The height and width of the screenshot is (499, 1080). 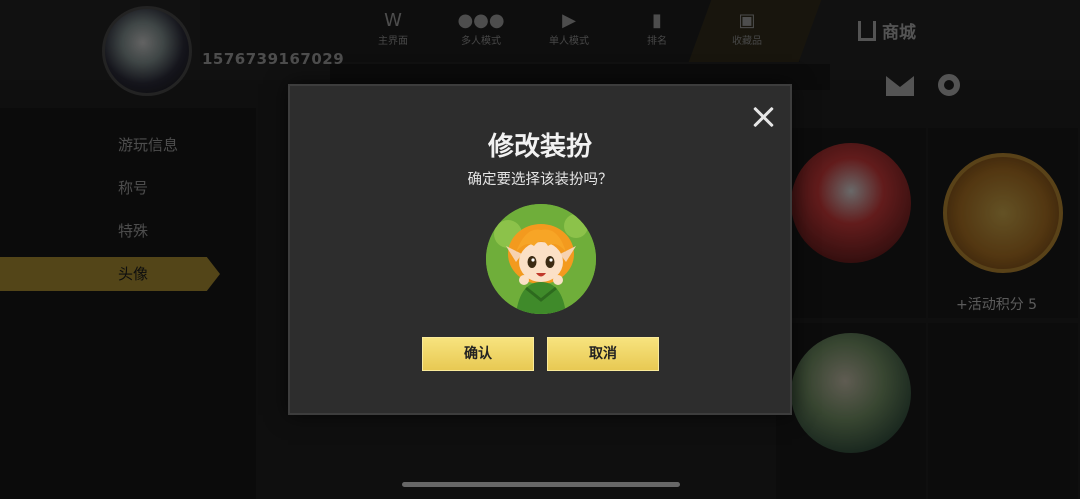 What do you see at coordinates (541, 259) in the screenshot?
I see `elf-girl-avatar-icon` at bounding box center [541, 259].